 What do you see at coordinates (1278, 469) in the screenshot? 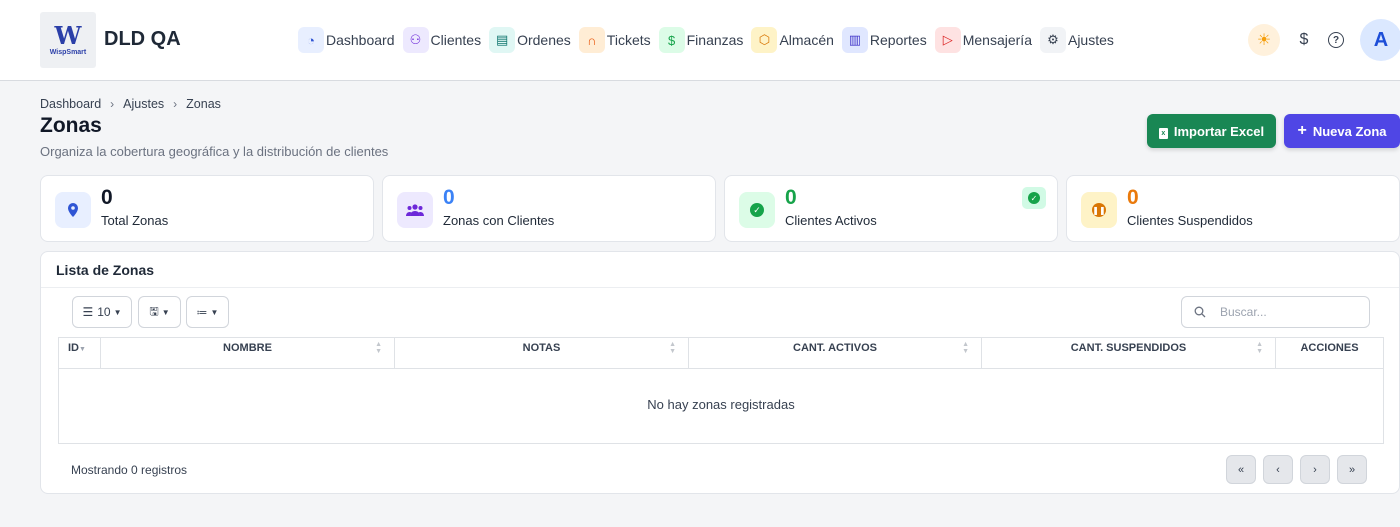
I see `prev-page-button: ‹` at bounding box center [1278, 469].